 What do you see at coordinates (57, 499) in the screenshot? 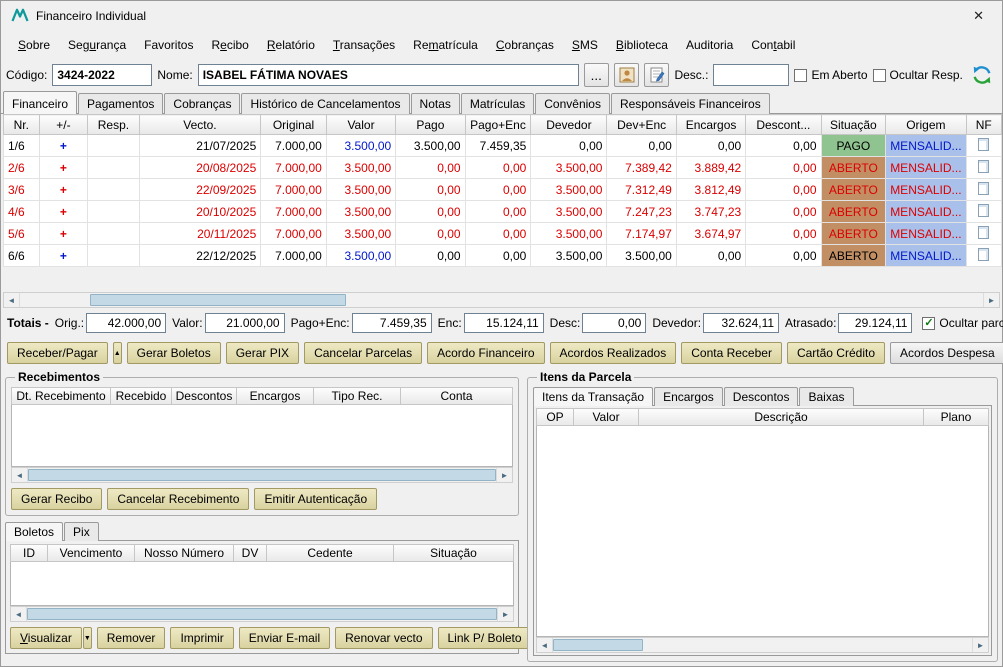
I see `gerar-recibo-button: Gerar Recibo` at bounding box center [57, 499].